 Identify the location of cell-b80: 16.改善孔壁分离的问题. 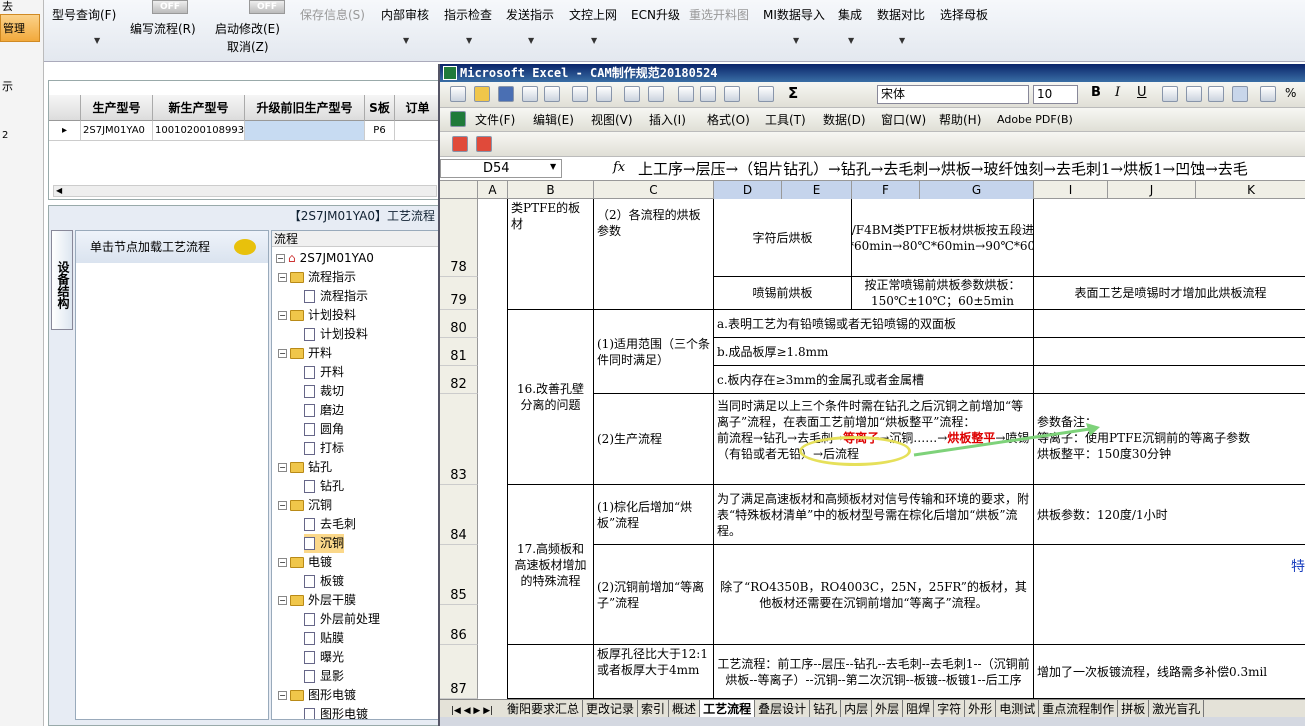
(551, 397).